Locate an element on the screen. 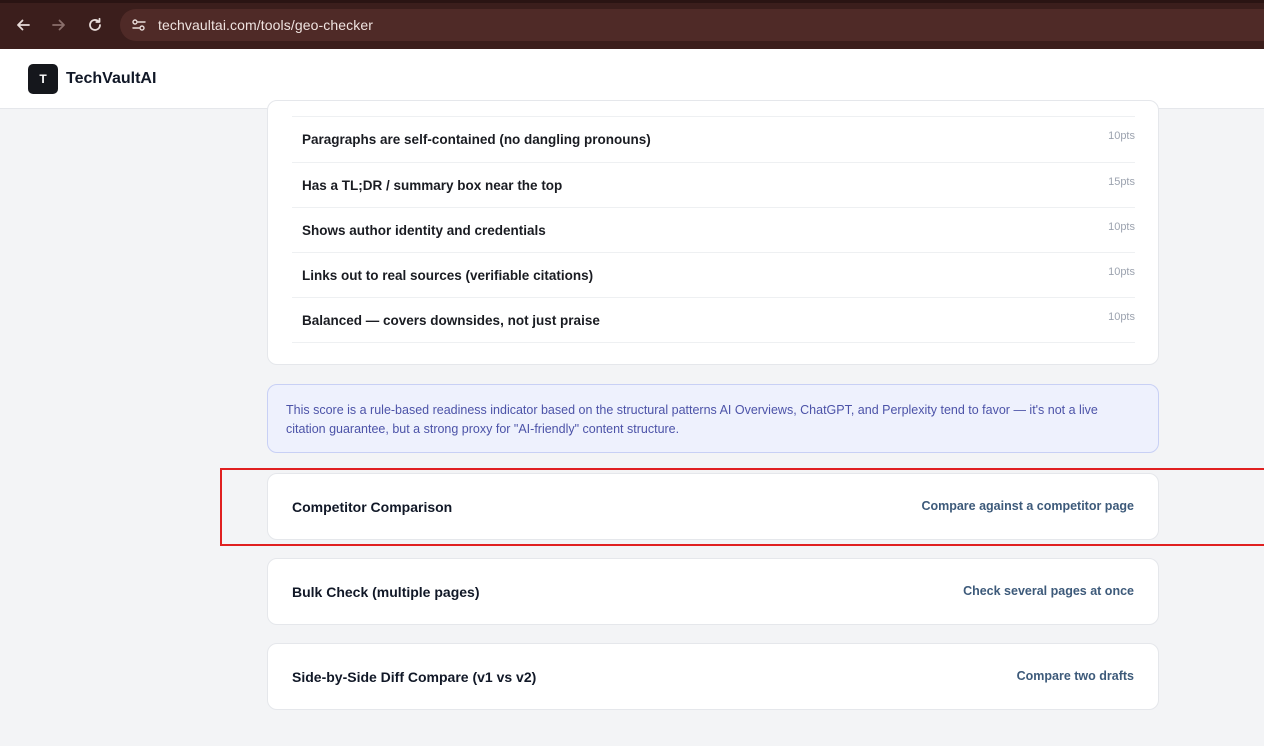  site-info-icon is located at coordinates (139, 25).